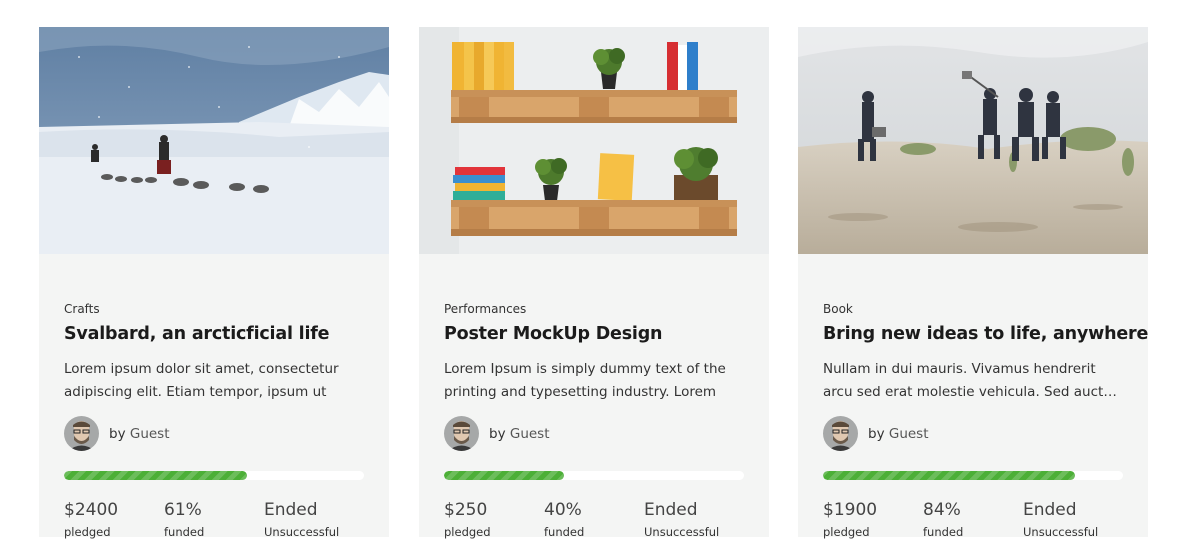 Image resolution: width=1180 pixels, height=556 pixels. Describe the element at coordinates (494, 519) in the screenshot. I see `stat-pledged: $250 pledged` at that location.